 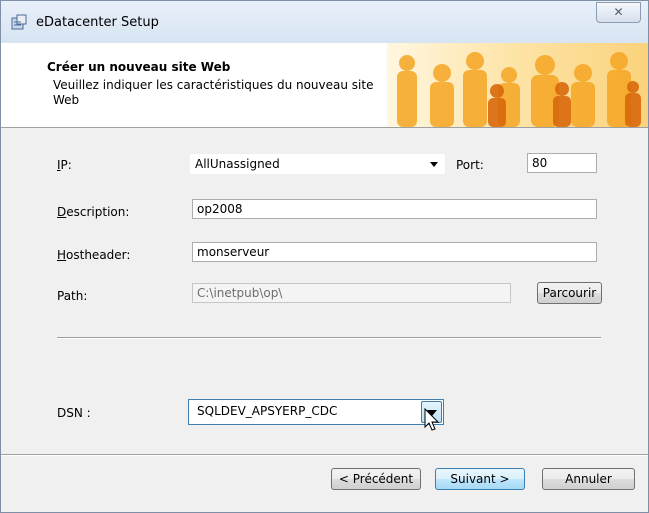 What do you see at coordinates (588, 479) in the screenshot?
I see `cancel-button: Annuler` at bounding box center [588, 479].